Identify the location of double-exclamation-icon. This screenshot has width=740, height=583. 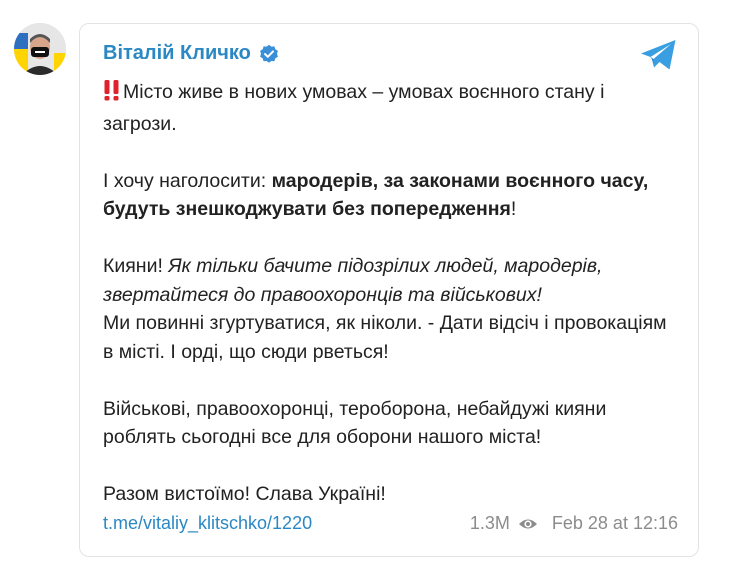
(111, 90).